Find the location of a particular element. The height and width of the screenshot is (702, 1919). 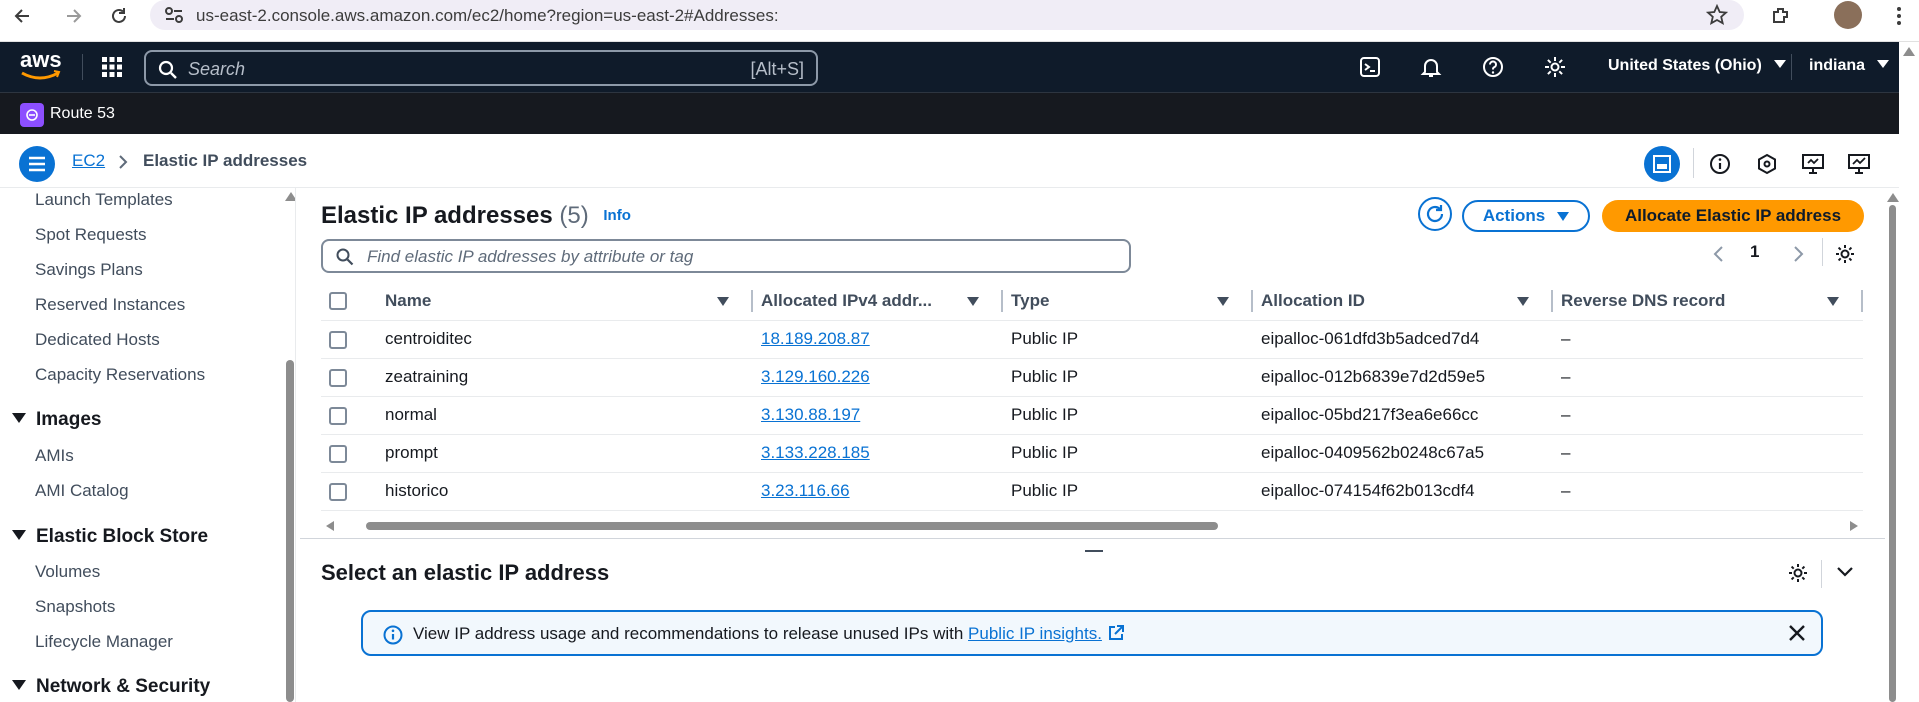

reload-icon is located at coordinates (119, 16).